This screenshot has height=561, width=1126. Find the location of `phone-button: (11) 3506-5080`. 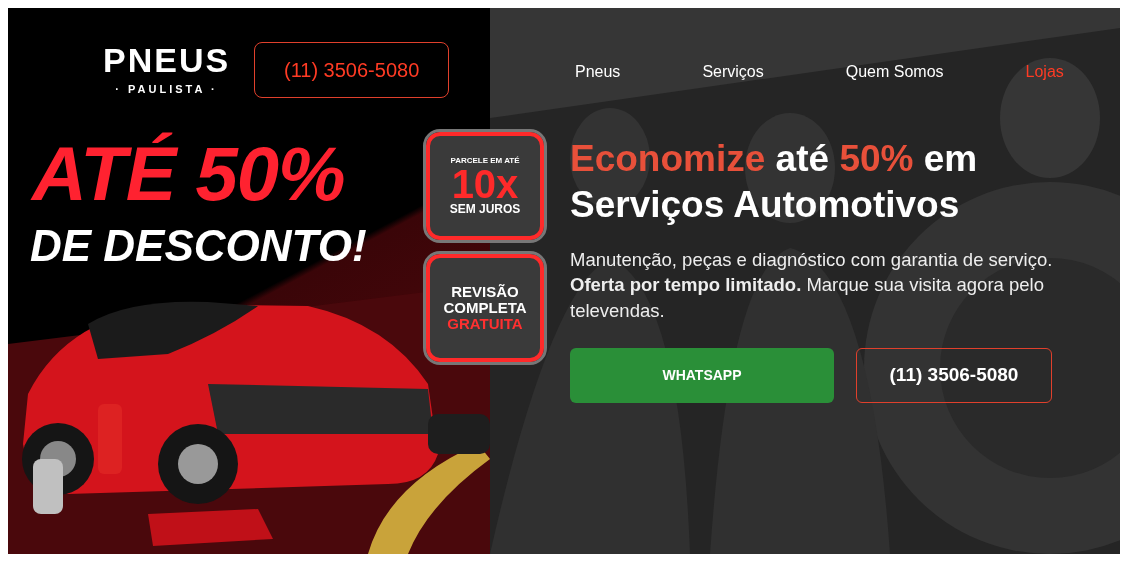

phone-button: (11) 3506-5080 is located at coordinates (352, 70).